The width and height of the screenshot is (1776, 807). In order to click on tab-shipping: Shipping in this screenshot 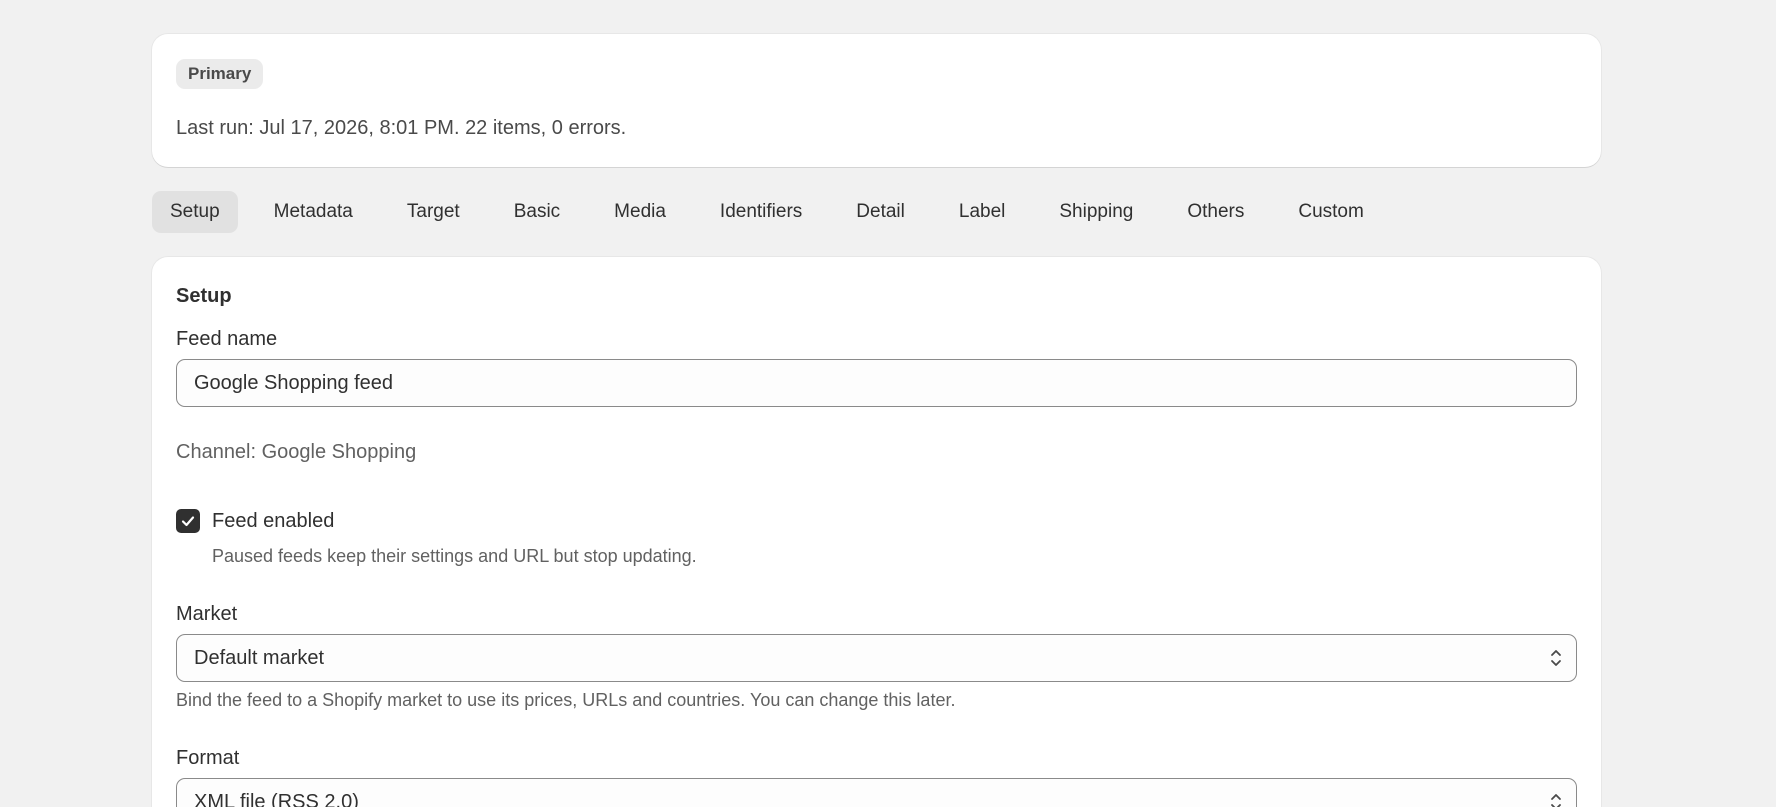, I will do `click(1096, 212)`.